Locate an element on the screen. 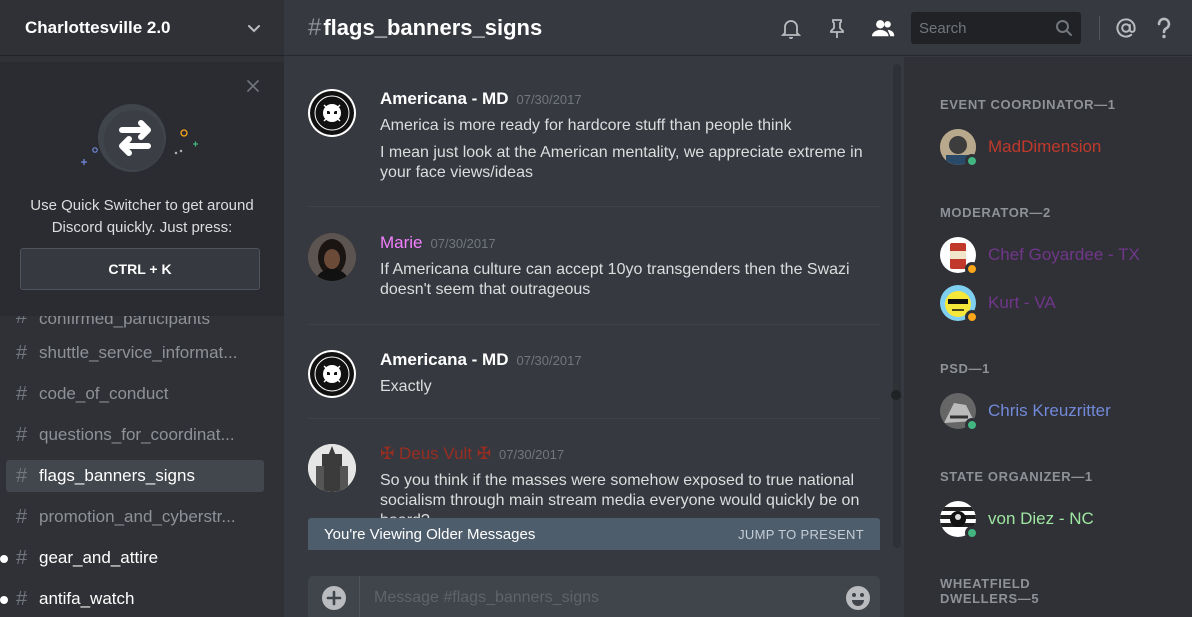 Image resolution: width=1192 pixels, height=617 pixels. member-item: Kurt - VA is located at coordinates (1060, 303).